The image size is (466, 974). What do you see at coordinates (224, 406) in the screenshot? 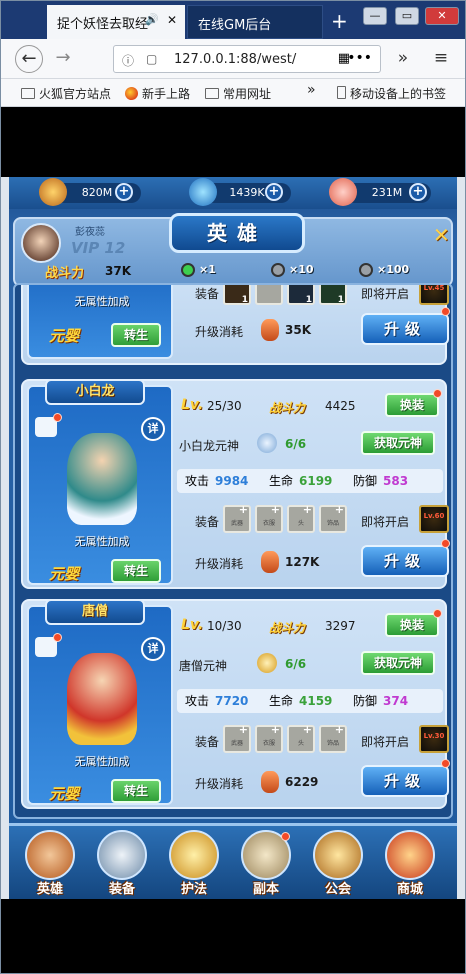
I see `level-value: 25/30` at bounding box center [224, 406].